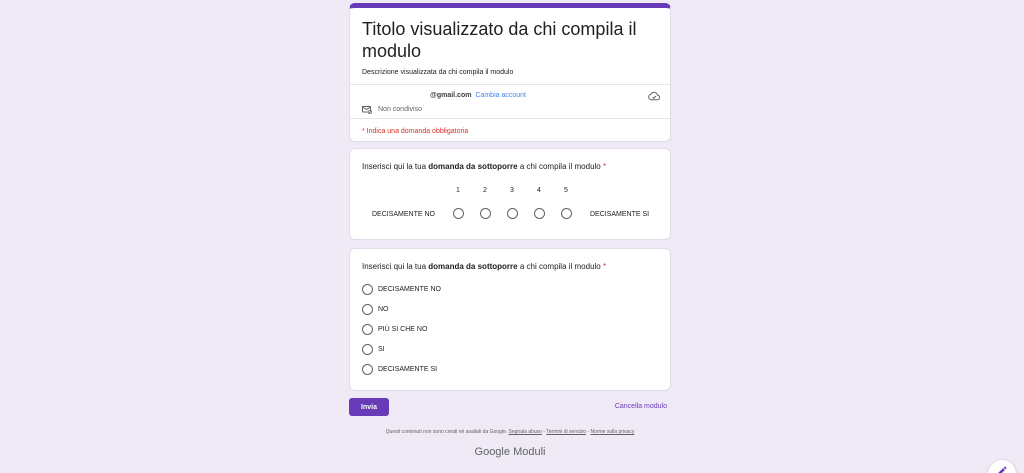 This screenshot has height=473, width=1024. Describe the element at coordinates (566, 190) in the screenshot. I see `scale-number-5: 5` at that location.